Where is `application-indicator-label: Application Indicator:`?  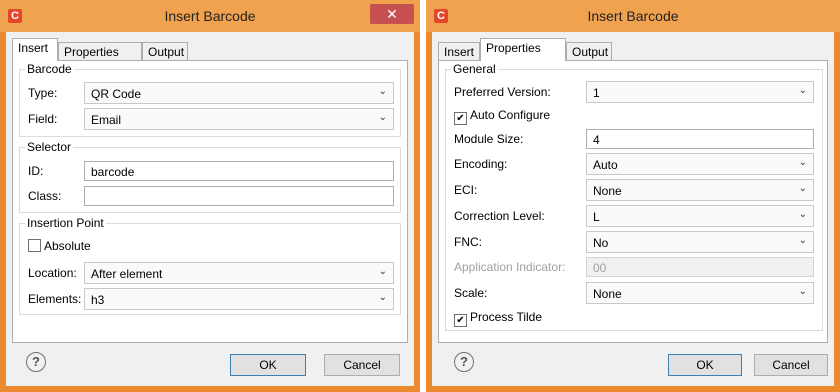 application-indicator-label: Application Indicator: is located at coordinates (510, 267).